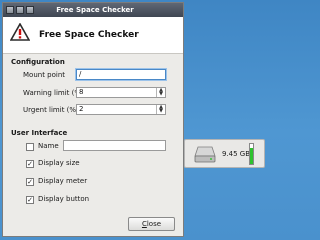 This screenshot has height=240, width=320. I want to click on window-menu-button, so click(10, 10).